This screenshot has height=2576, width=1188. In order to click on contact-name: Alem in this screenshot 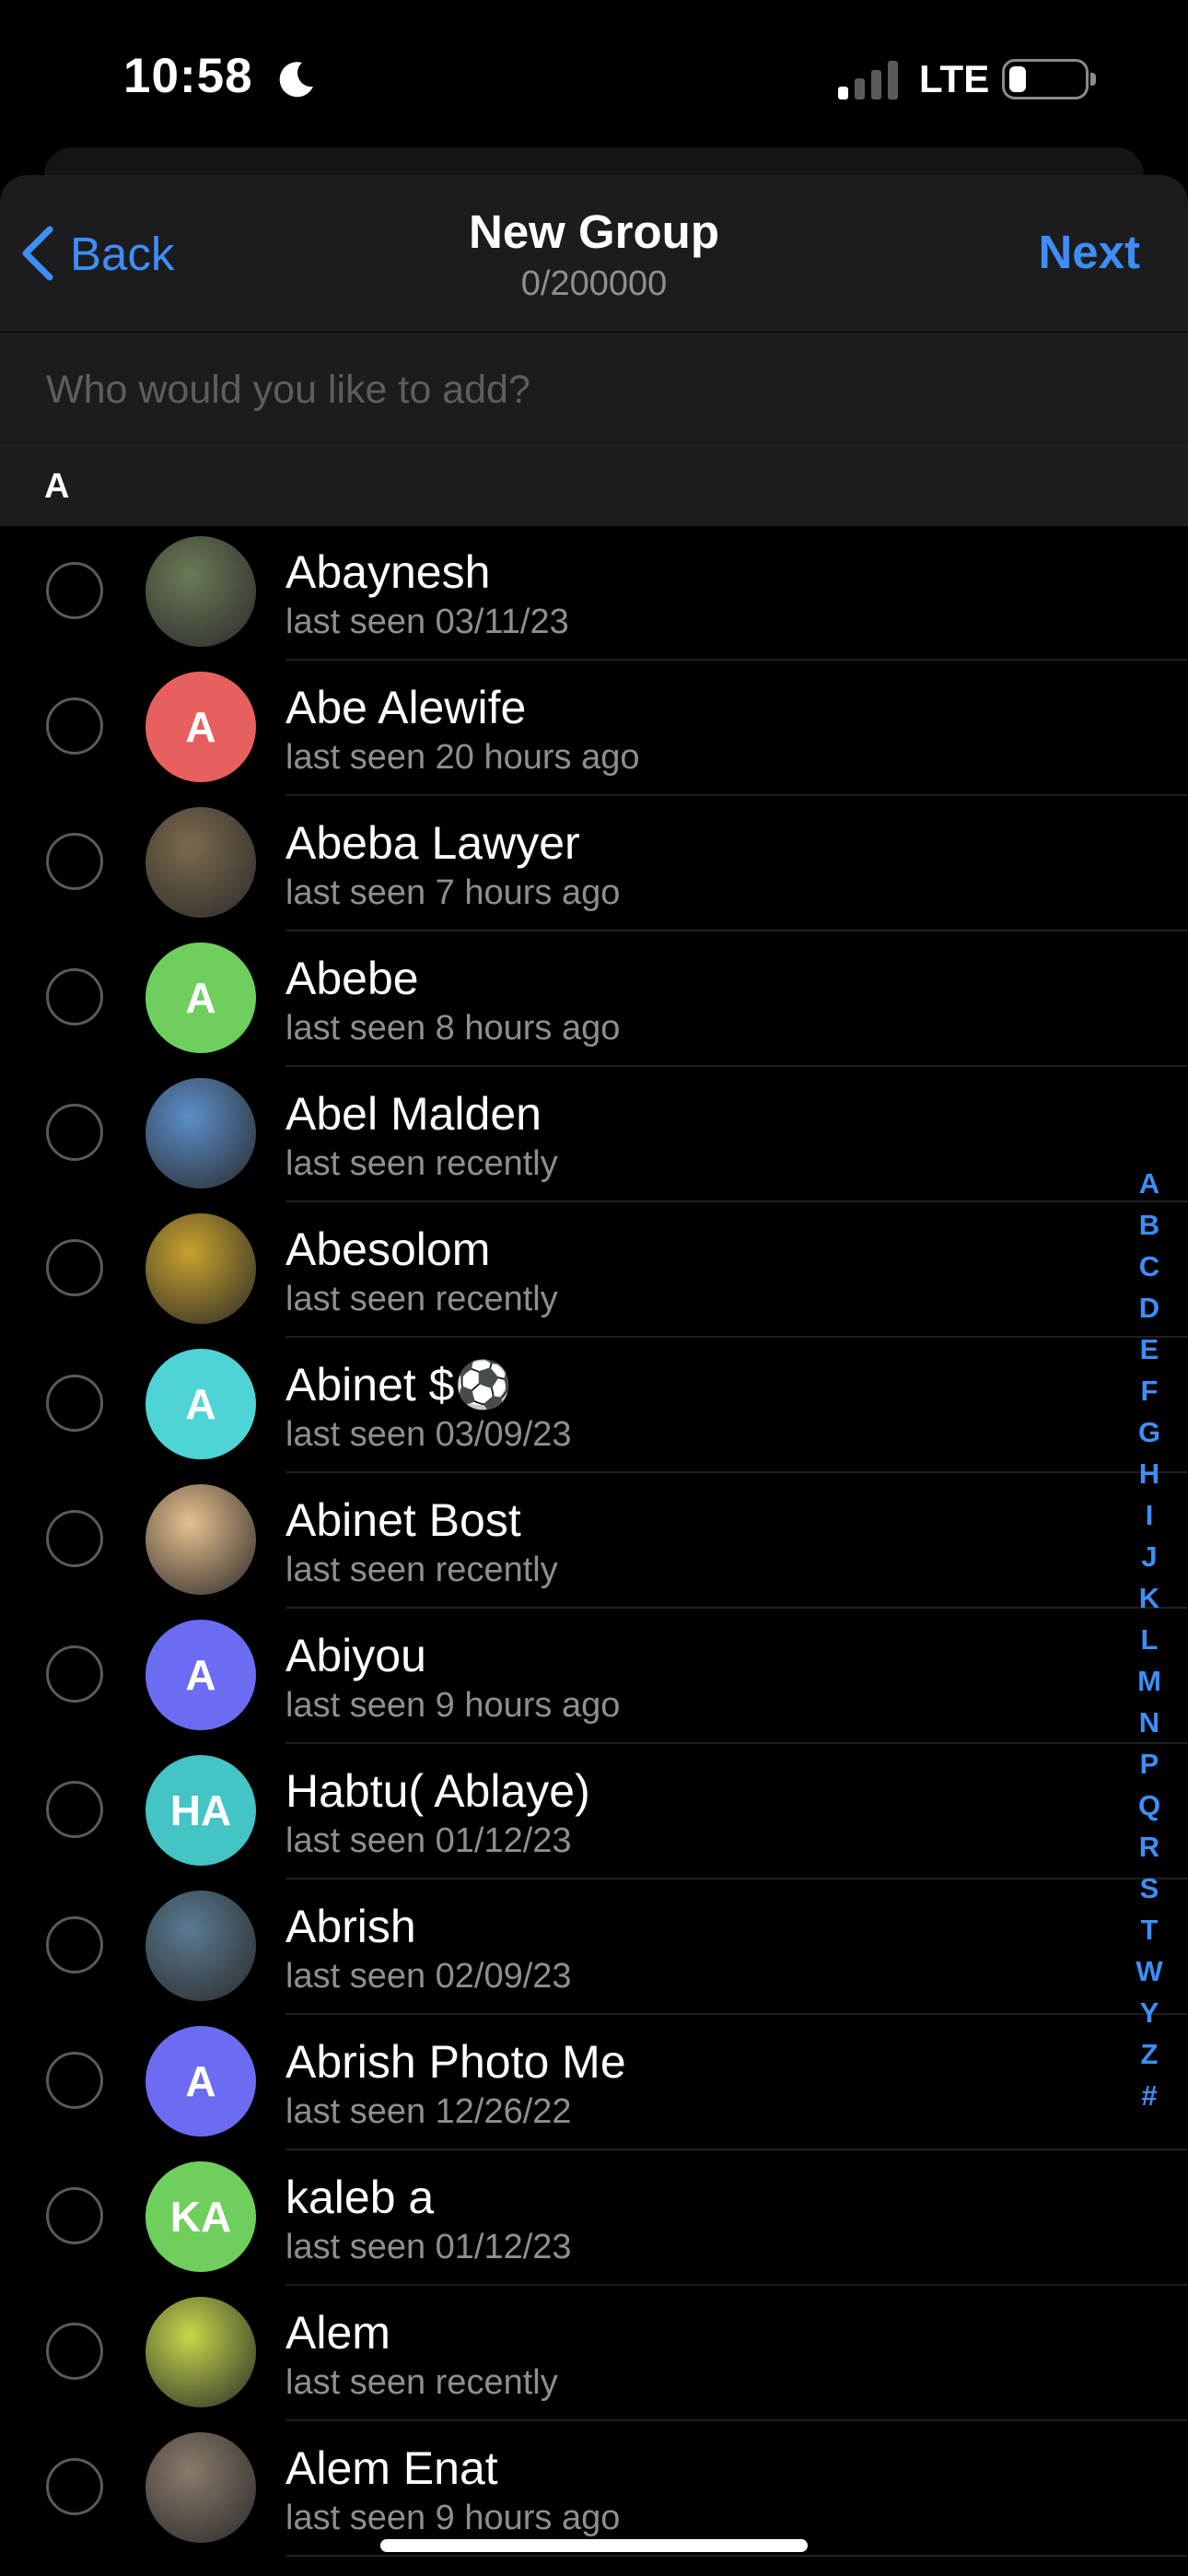, I will do `click(337, 2333)`.